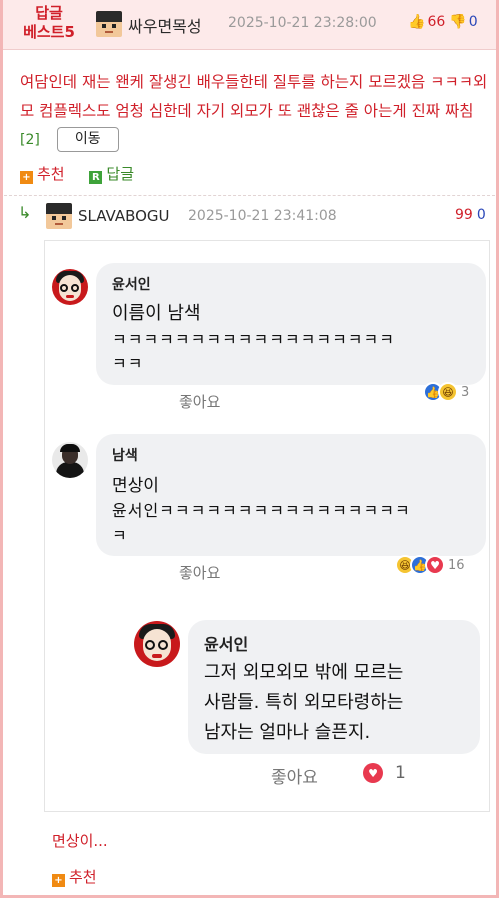  I want to click on comment-line: ㅋㅋ, so click(128, 363).